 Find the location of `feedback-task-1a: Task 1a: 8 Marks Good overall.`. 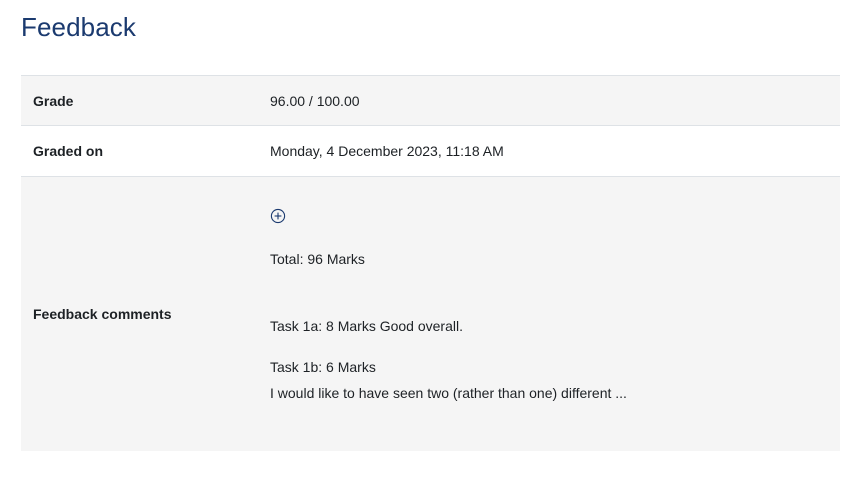

feedback-task-1a: Task 1a: 8 Marks Good overall. is located at coordinates (366, 326).